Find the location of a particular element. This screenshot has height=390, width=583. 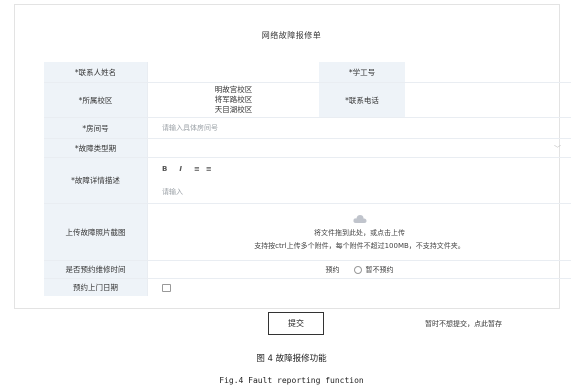

type-select: ﹀ is located at coordinates (359, 148).